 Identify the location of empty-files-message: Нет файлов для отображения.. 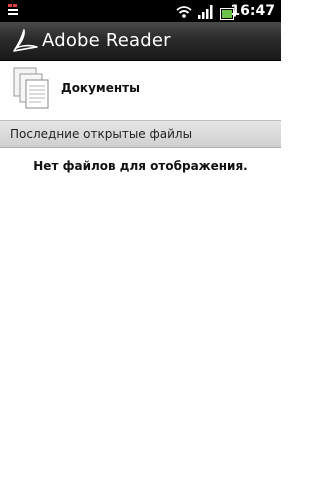
(140, 166).